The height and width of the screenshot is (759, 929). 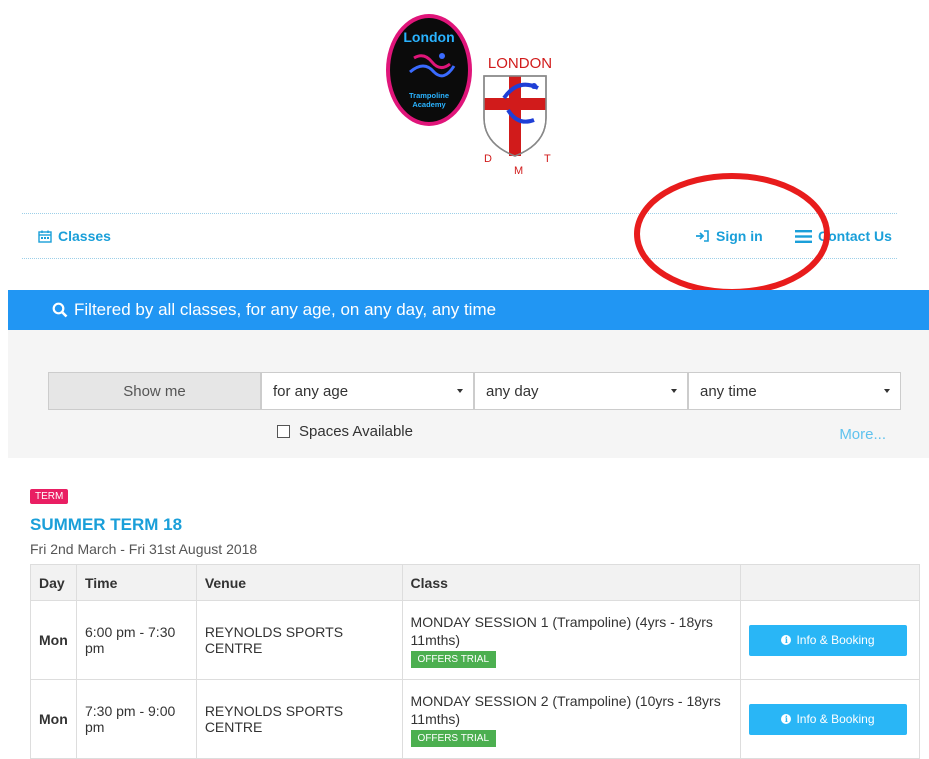 I want to click on show-me-label: Show me, so click(x=154, y=391).